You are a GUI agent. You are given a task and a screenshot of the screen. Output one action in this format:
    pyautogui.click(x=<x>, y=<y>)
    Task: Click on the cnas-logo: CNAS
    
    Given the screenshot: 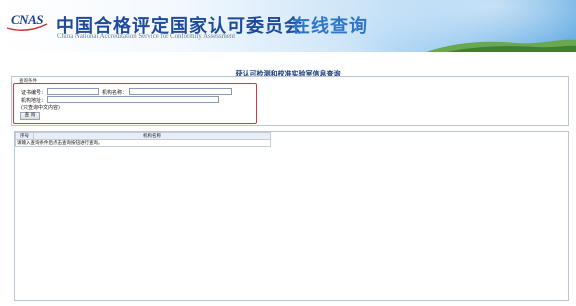 What is the action you would take?
    pyautogui.click(x=27, y=21)
    